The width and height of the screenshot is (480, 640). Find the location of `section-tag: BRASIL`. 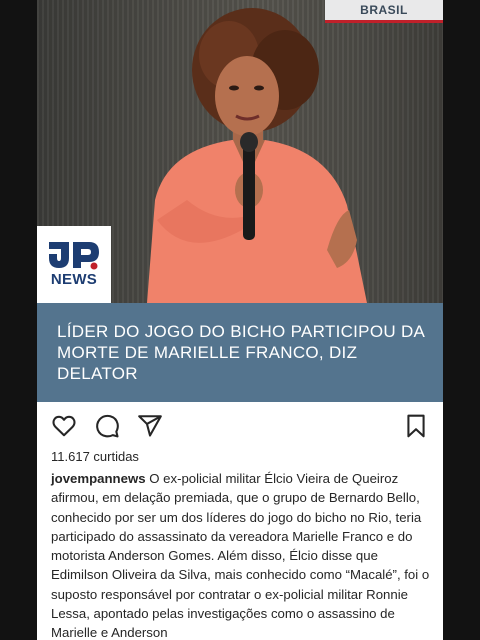

section-tag: BRASIL is located at coordinates (384, 11).